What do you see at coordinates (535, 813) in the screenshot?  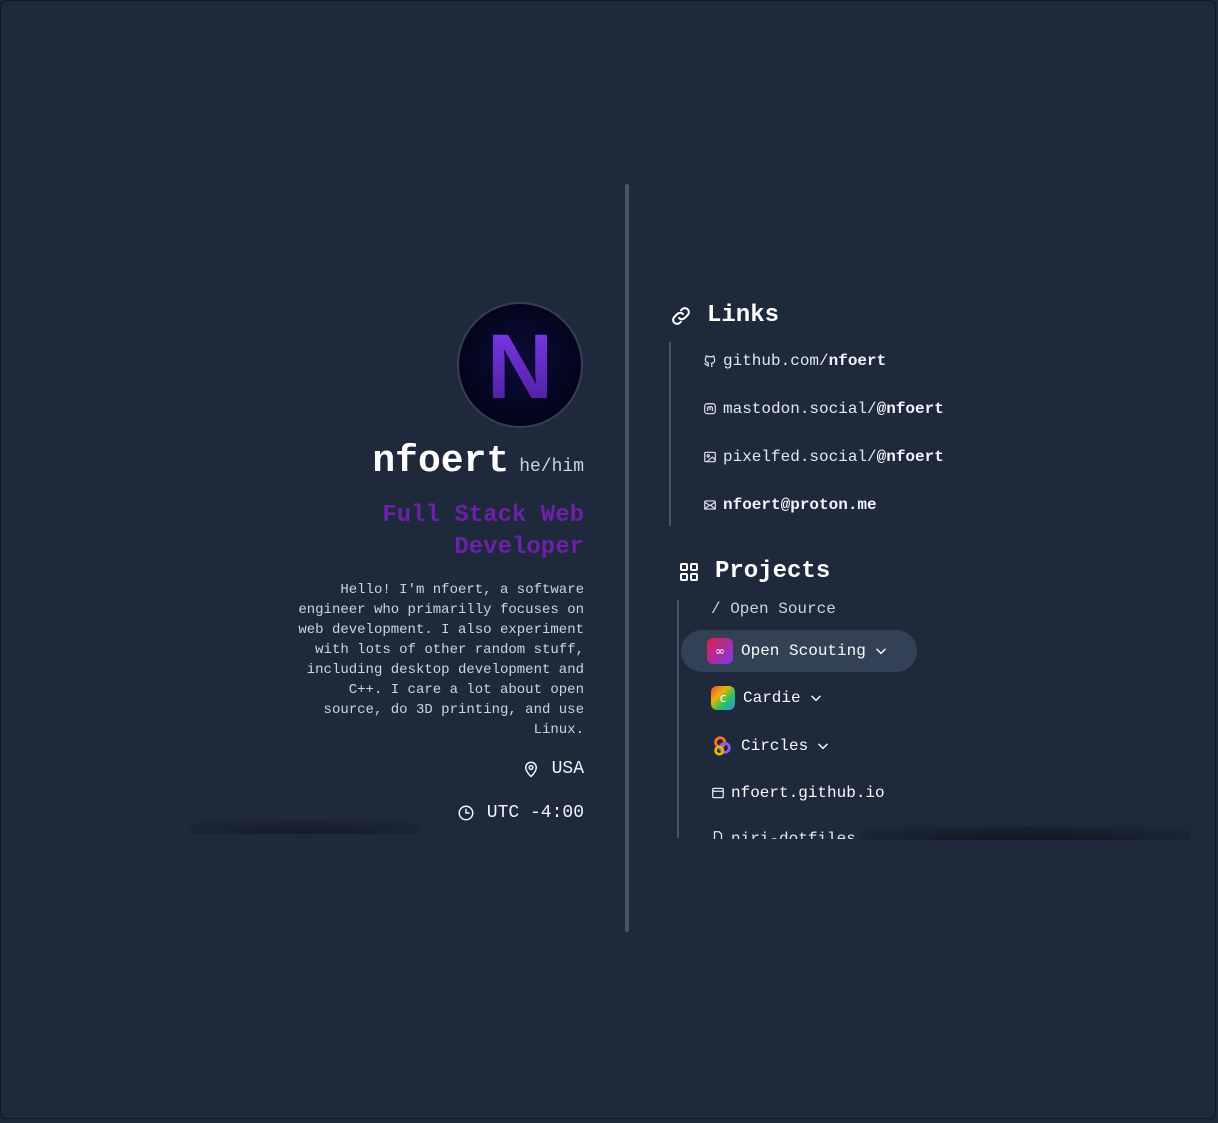 I see `timezone-text: UTC -4:00` at bounding box center [535, 813].